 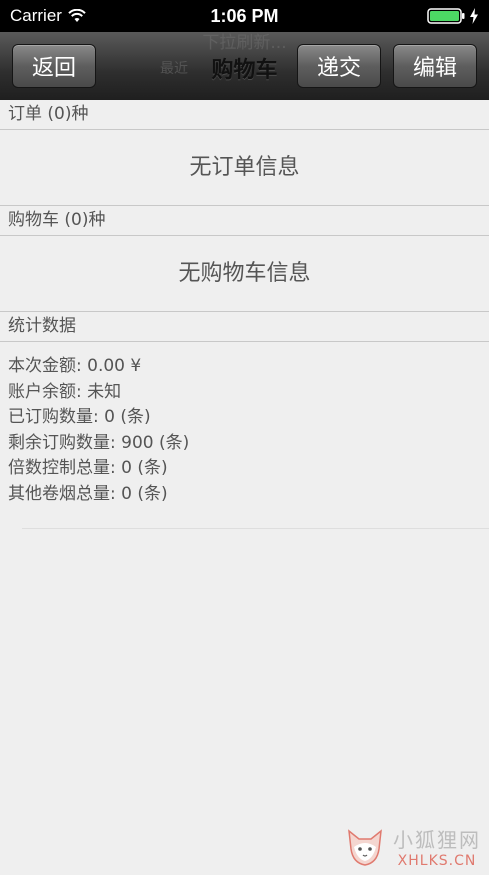 I want to click on watermark-text: 小狐狸网 XHLKS.CN, so click(x=437, y=846).